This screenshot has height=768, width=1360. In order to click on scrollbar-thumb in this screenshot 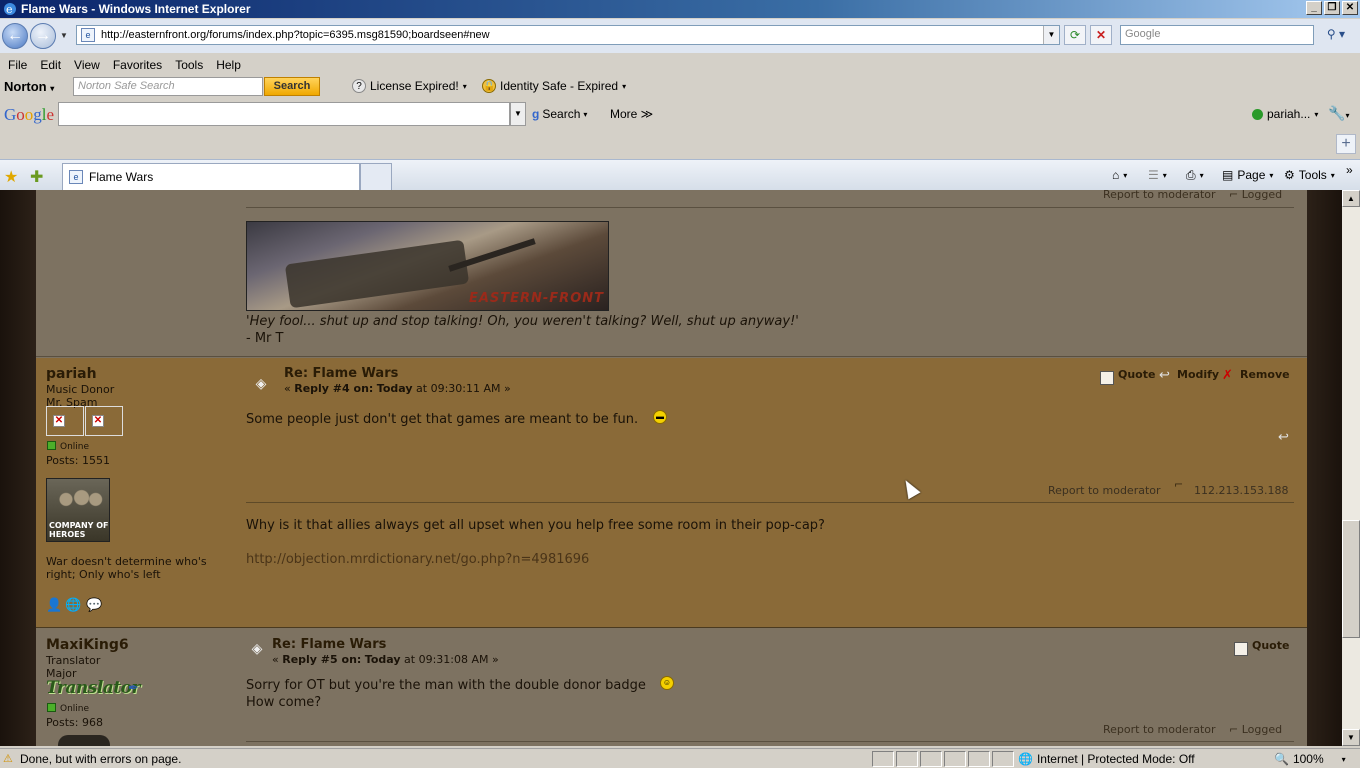, I will do `click(1351, 579)`.